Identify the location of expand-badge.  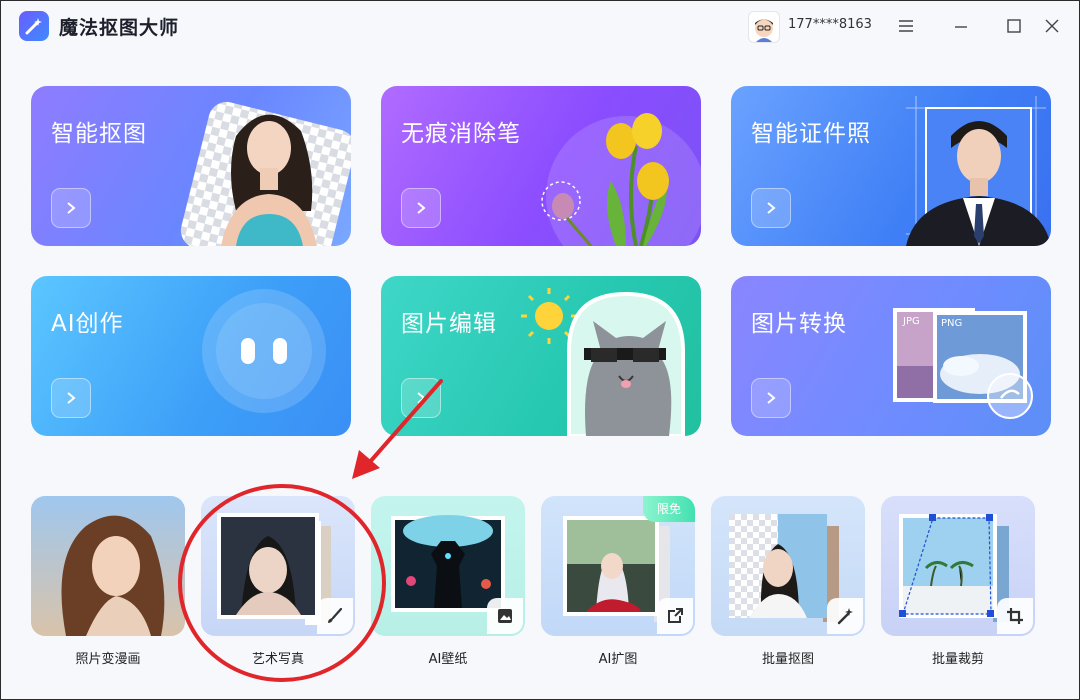
(675, 616).